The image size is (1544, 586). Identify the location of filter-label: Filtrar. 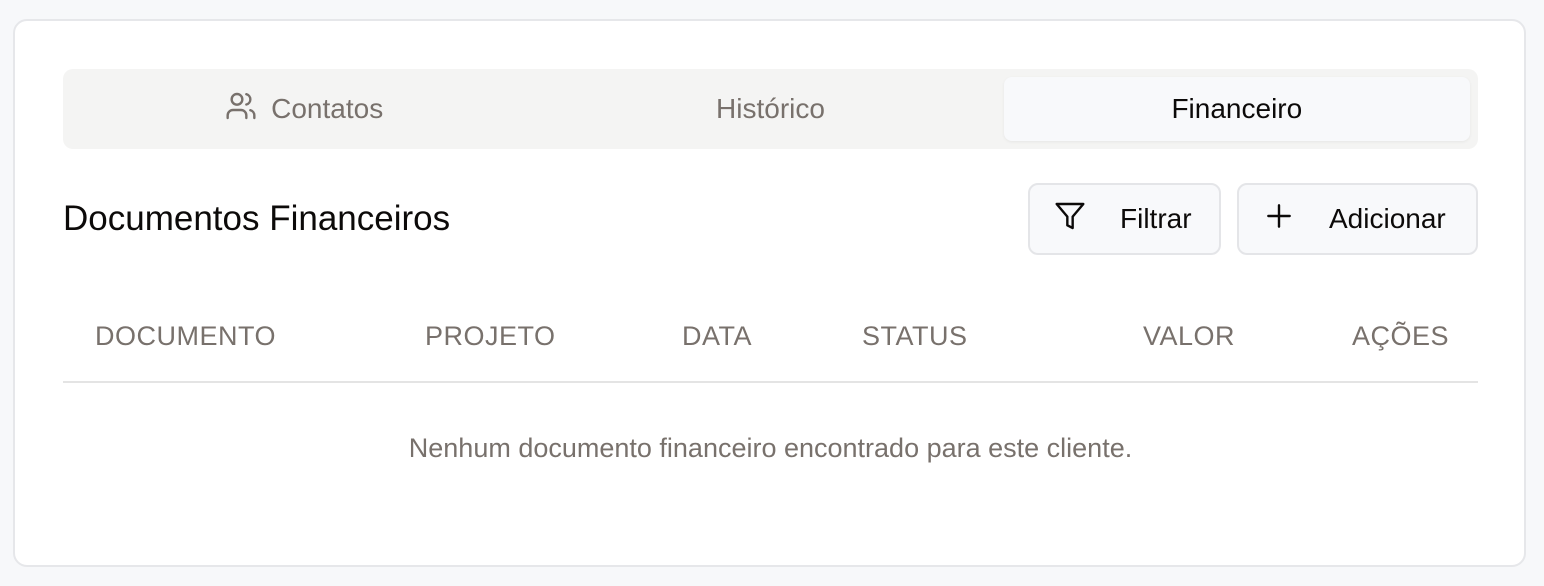
(1156, 218).